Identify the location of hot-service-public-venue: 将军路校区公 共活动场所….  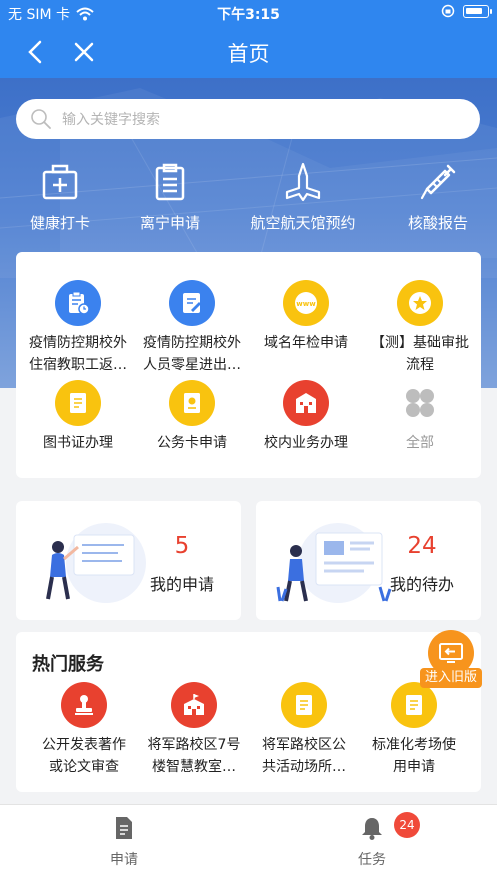
(304, 730).